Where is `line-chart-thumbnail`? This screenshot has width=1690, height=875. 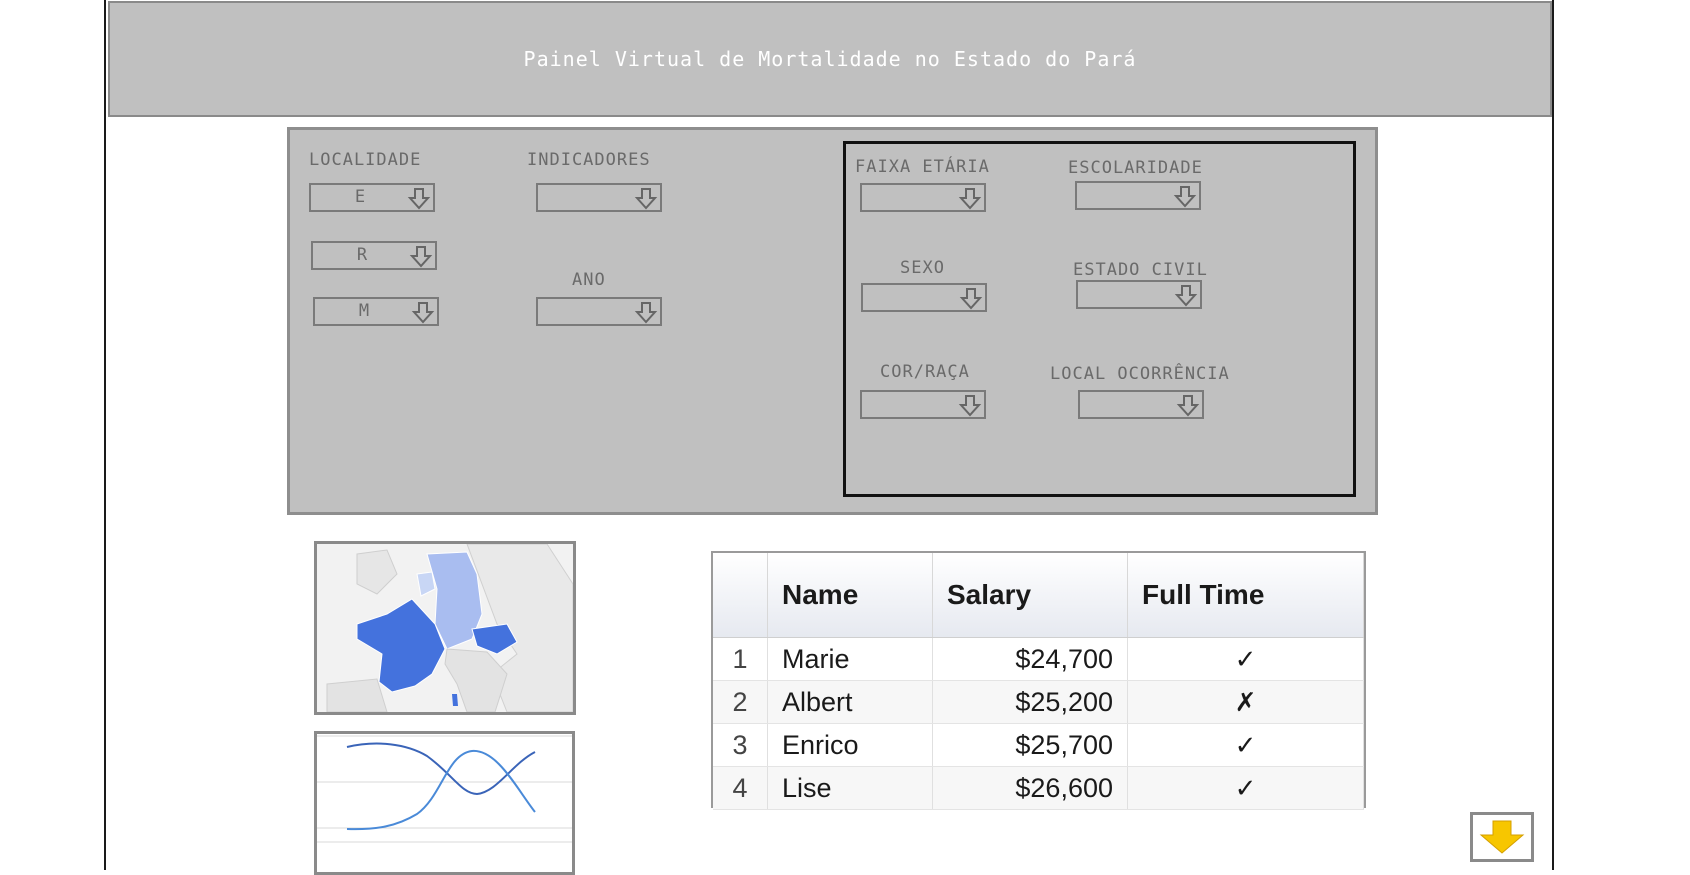
line-chart-thumbnail is located at coordinates (444, 803).